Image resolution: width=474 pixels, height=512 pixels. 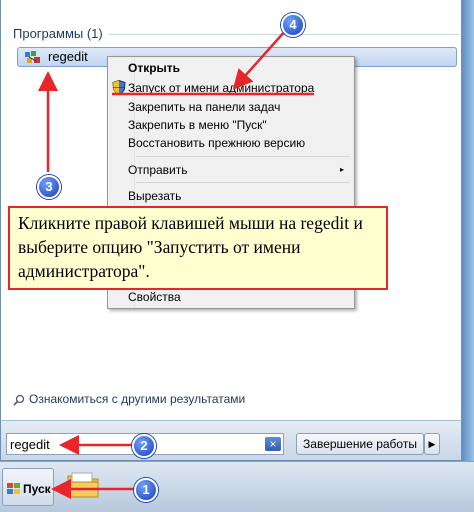 What do you see at coordinates (146, 490) in the screenshot?
I see `step-marker-1: 1` at bounding box center [146, 490].